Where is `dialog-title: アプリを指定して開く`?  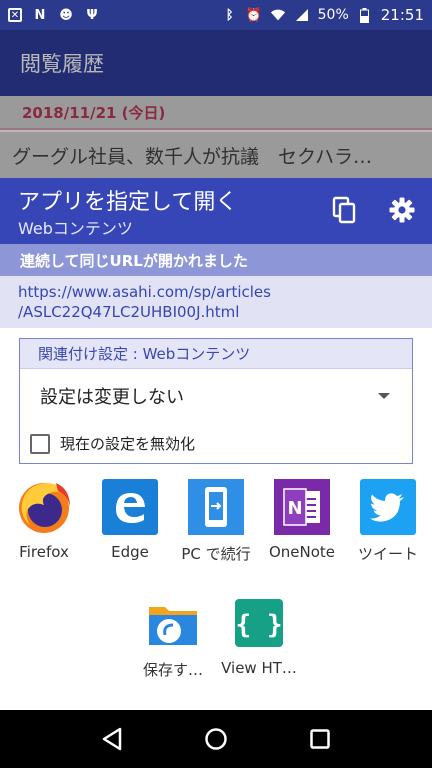
dialog-title: アプリを指定して開く is located at coordinates (128, 202).